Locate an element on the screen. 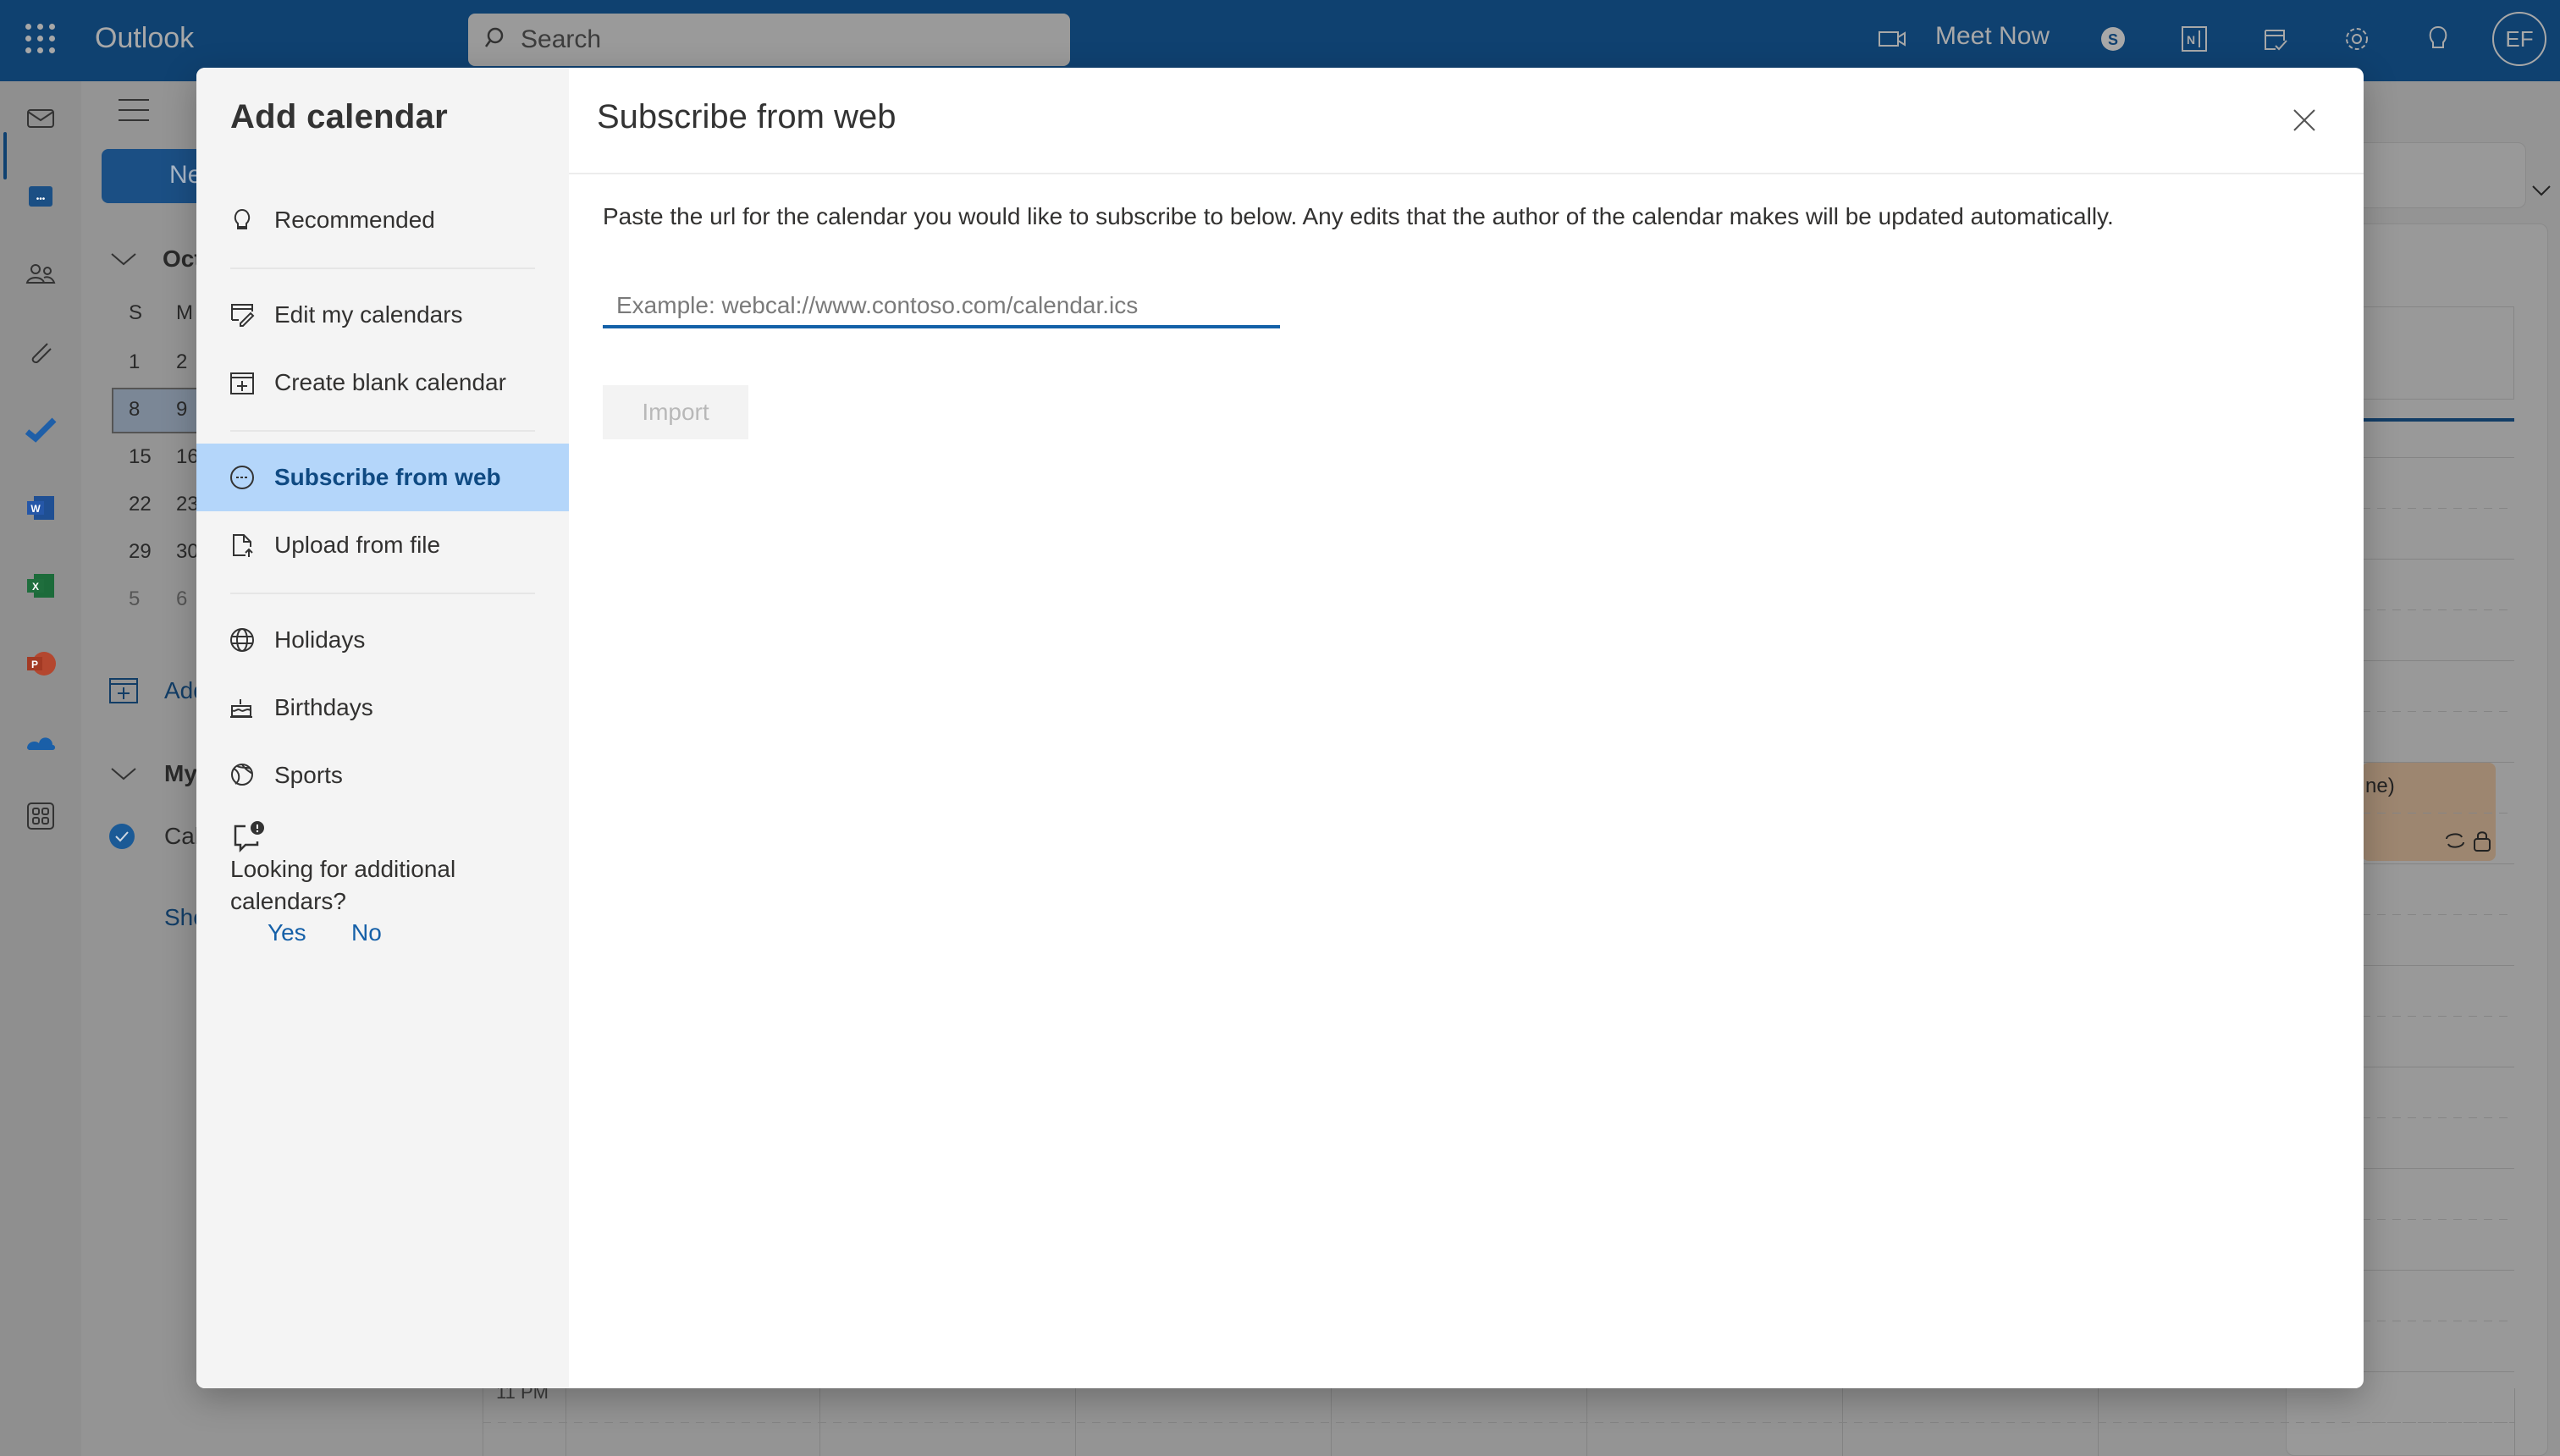 The height and width of the screenshot is (1456, 2560). edit-calendar-icon is located at coordinates (243, 315).